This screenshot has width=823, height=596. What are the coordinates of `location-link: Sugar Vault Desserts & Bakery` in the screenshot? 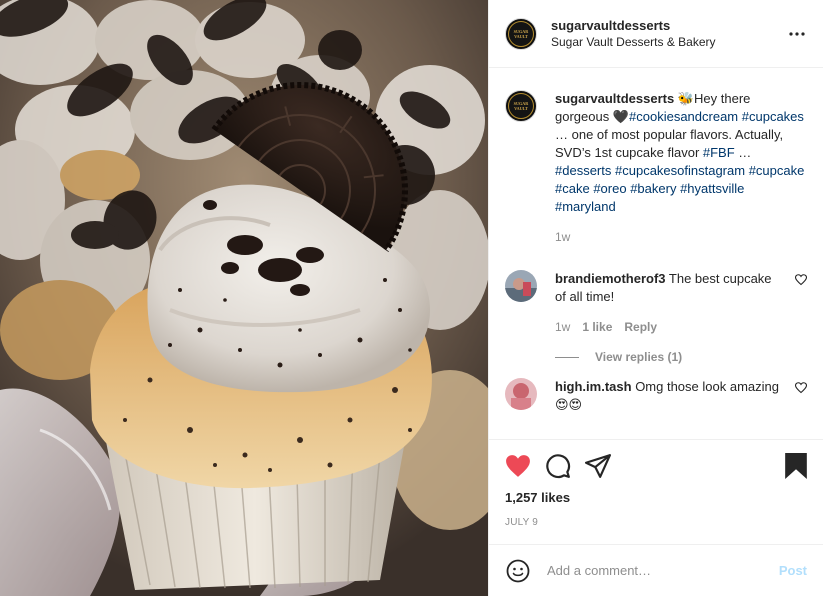 It's located at (668, 42).